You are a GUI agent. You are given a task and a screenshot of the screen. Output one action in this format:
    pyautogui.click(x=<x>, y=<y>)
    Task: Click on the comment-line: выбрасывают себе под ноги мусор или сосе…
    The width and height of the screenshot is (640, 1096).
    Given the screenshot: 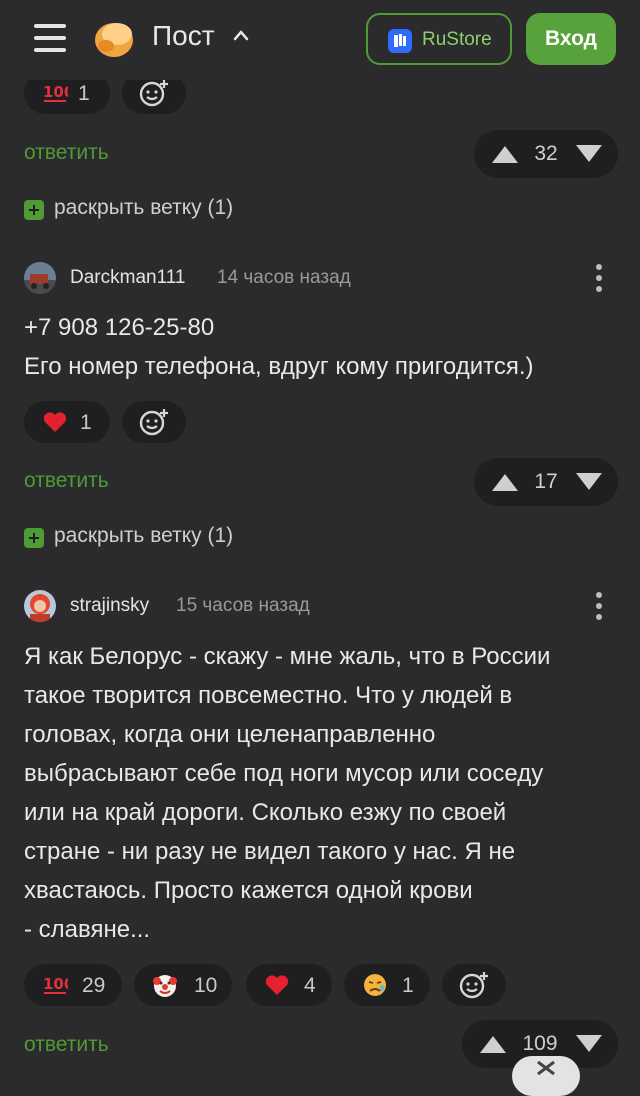 What is the action you would take?
    pyautogui.click(x=284, y=773)
    